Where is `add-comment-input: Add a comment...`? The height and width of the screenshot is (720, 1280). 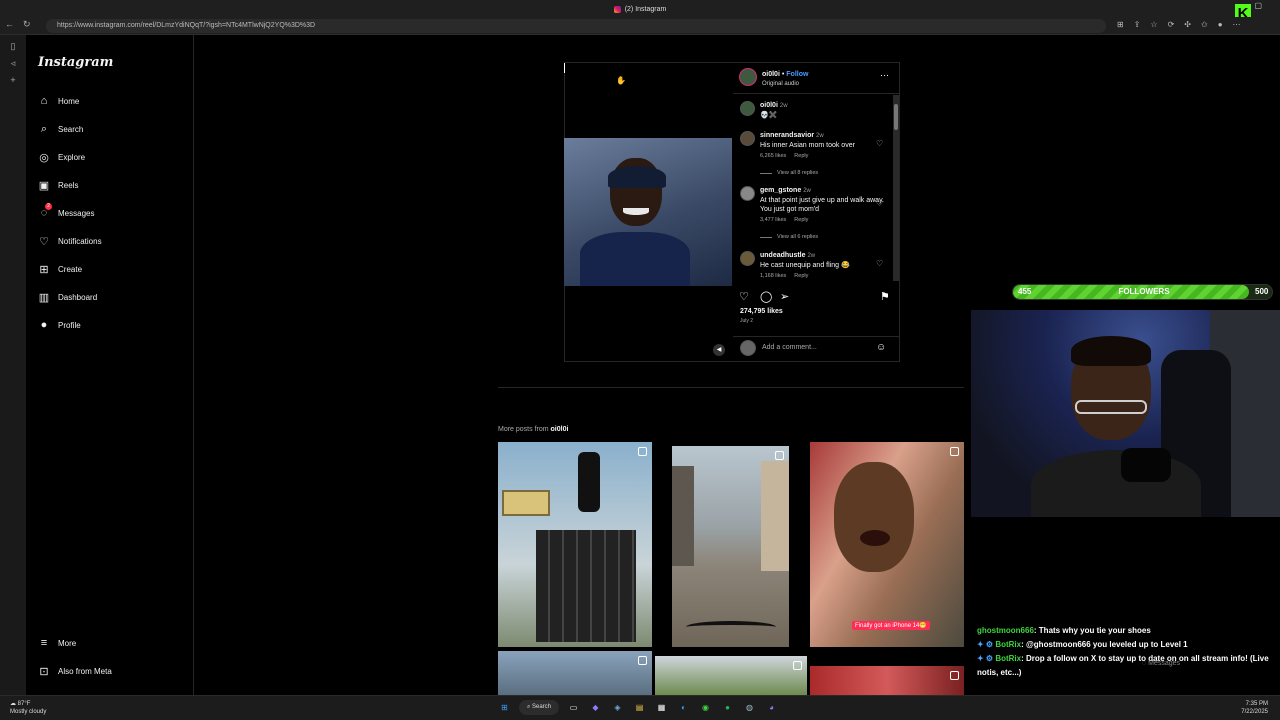 add-comment-input: Add a comment... is located at coordinates (789, 347).